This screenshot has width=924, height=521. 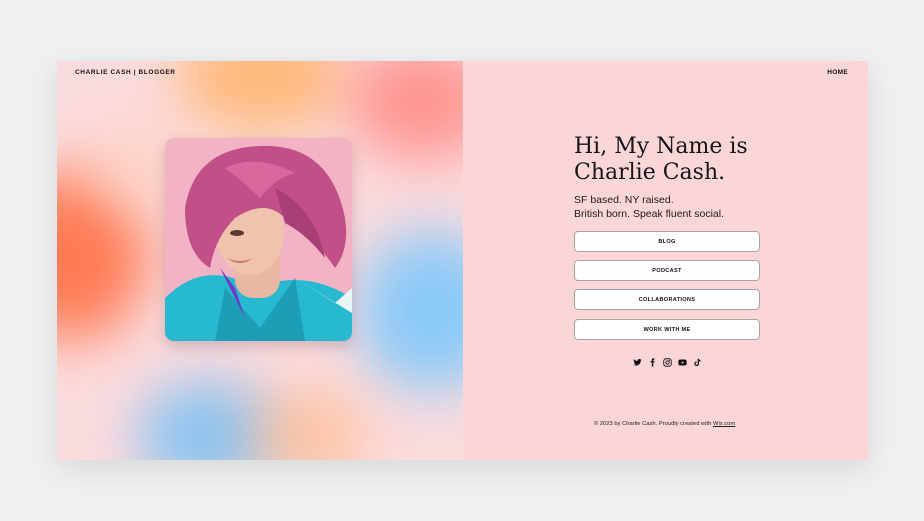 What do you see at coordinates (667, 299) in the screenshot?
I see `collaborations-button: COLLABORATIONS` at bounding box center [667, 299].